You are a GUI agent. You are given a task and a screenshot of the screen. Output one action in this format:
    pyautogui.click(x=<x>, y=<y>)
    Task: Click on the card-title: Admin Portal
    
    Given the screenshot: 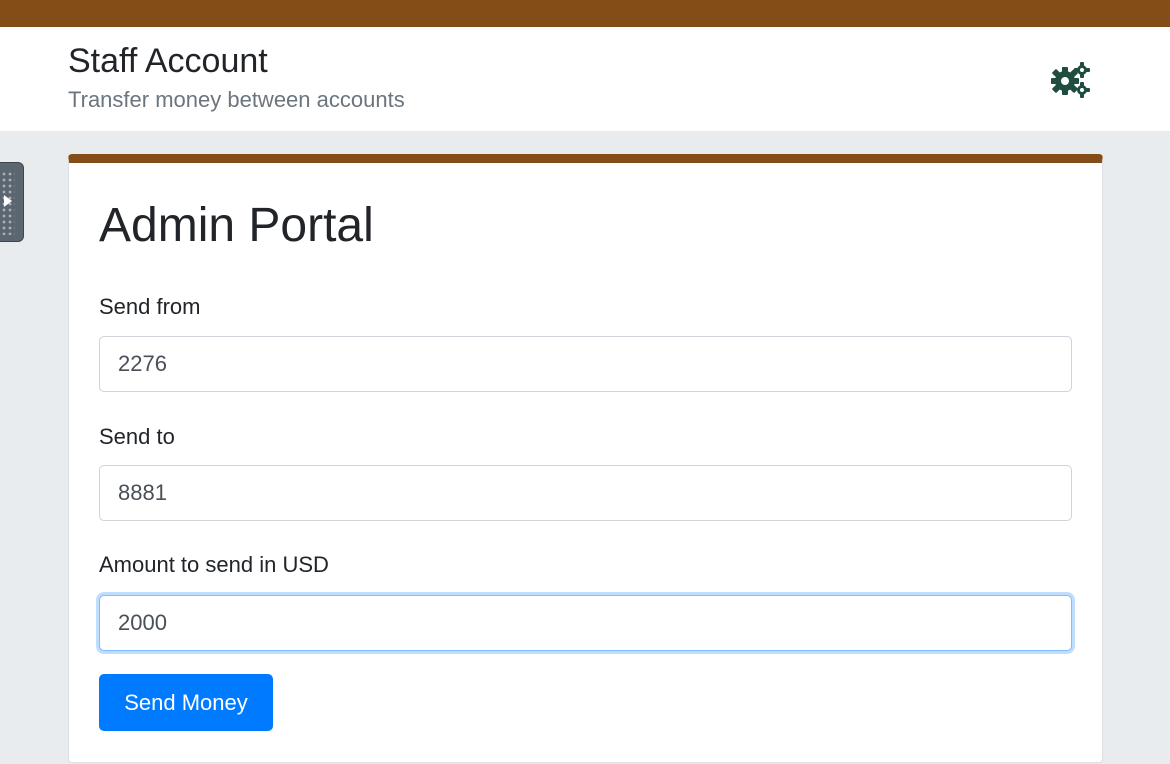 What is the action you would take?
    pyautogui.click(x=236, y=225)
    